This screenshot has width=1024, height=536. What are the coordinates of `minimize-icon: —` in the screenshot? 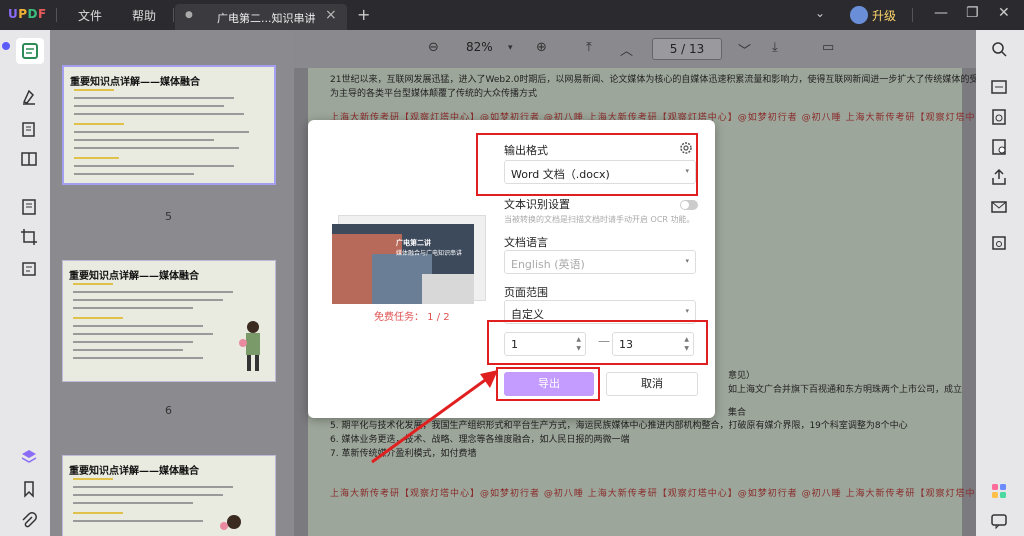 It's located at (941, 13).